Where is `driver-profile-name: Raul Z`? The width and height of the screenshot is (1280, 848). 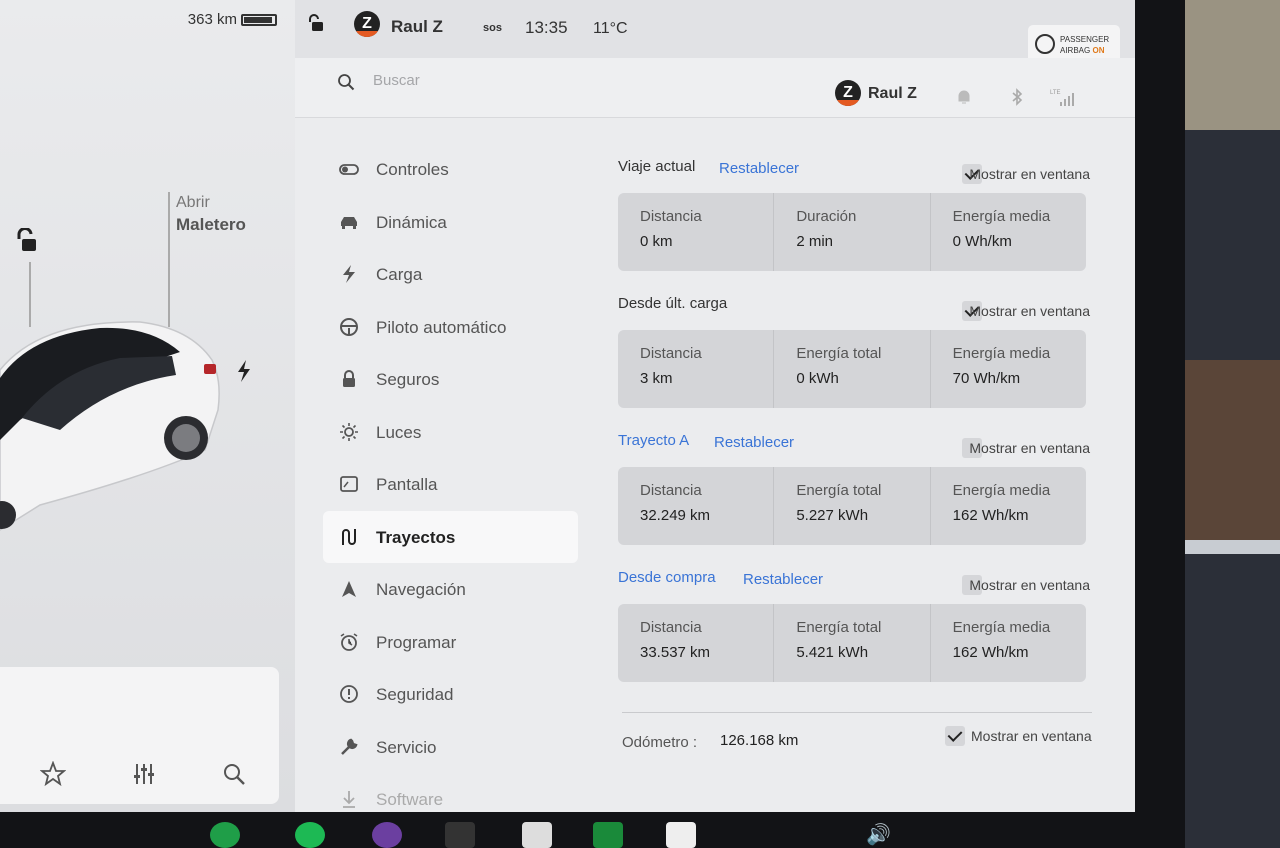 driver-profile-name: Raul Z is located at coordinates (417, 27).